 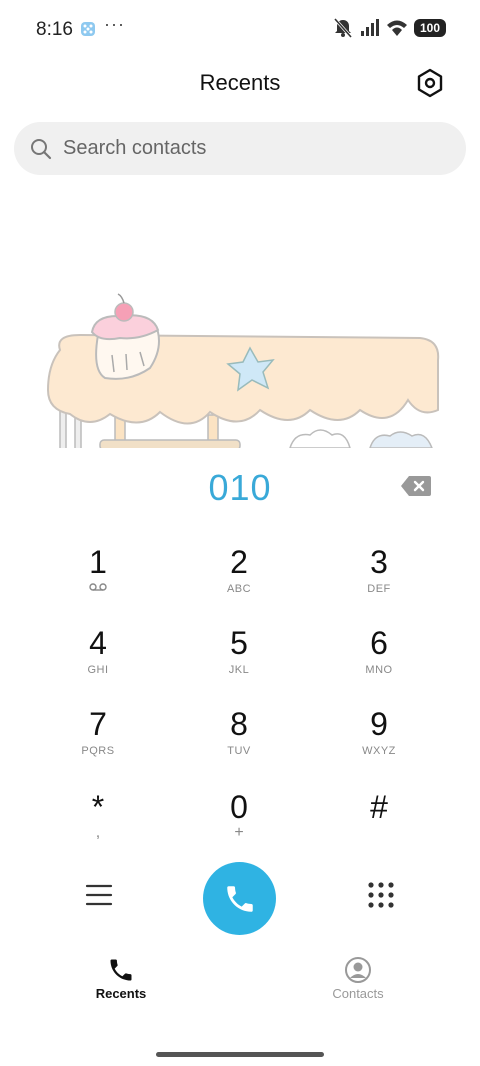 I want to click on key-digit: 0, so click(x=239, y=807).